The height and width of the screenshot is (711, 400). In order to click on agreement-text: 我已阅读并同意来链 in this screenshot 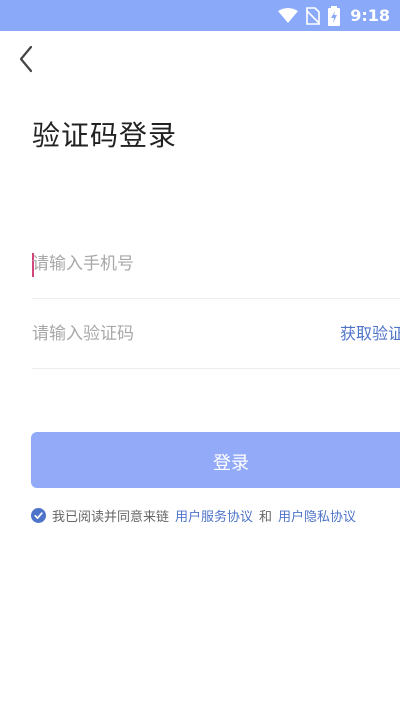, I will do `click(111, 517)`.